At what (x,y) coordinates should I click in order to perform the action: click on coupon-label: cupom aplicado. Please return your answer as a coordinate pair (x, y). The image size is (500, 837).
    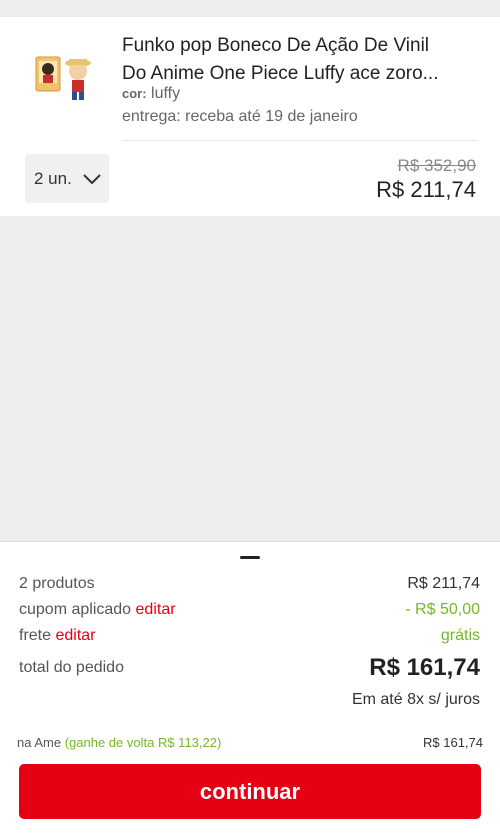
    Looking at the image, I should click on (75, 609).